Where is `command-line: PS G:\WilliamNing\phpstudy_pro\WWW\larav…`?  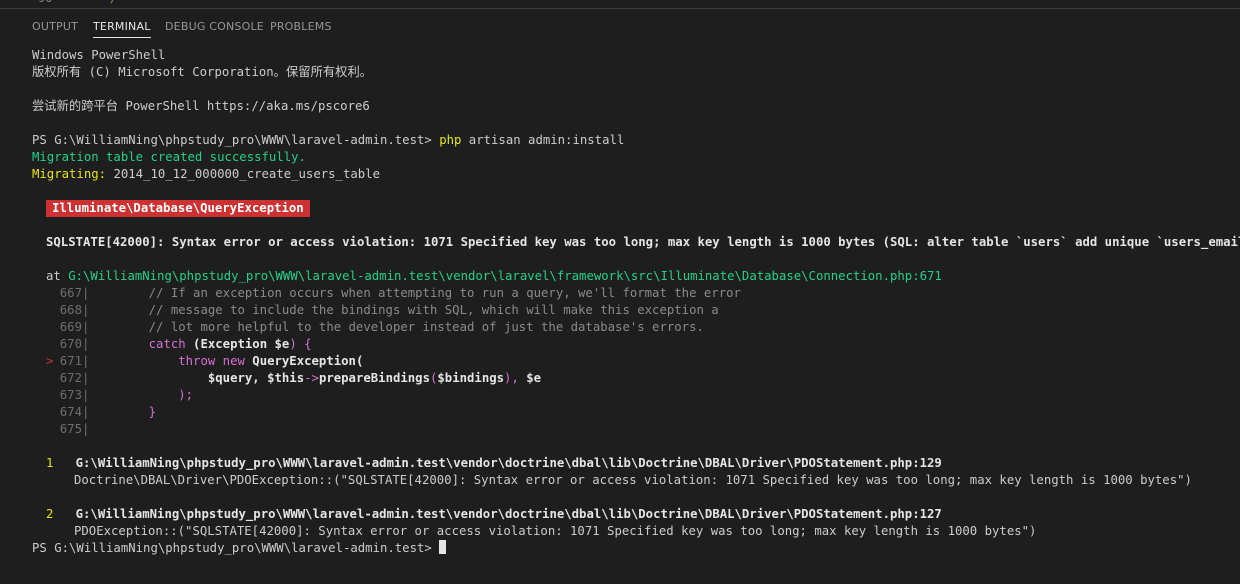
command-line: PS G:\WilliamNing\phpstudy_pro\WWW\larav… is located at coordinates (636, 140).